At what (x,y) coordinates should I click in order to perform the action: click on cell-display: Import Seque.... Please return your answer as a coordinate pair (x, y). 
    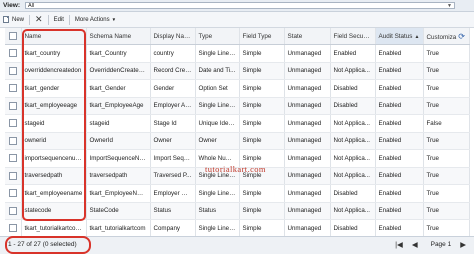
    Looking at the image, I should click on (173, 158).